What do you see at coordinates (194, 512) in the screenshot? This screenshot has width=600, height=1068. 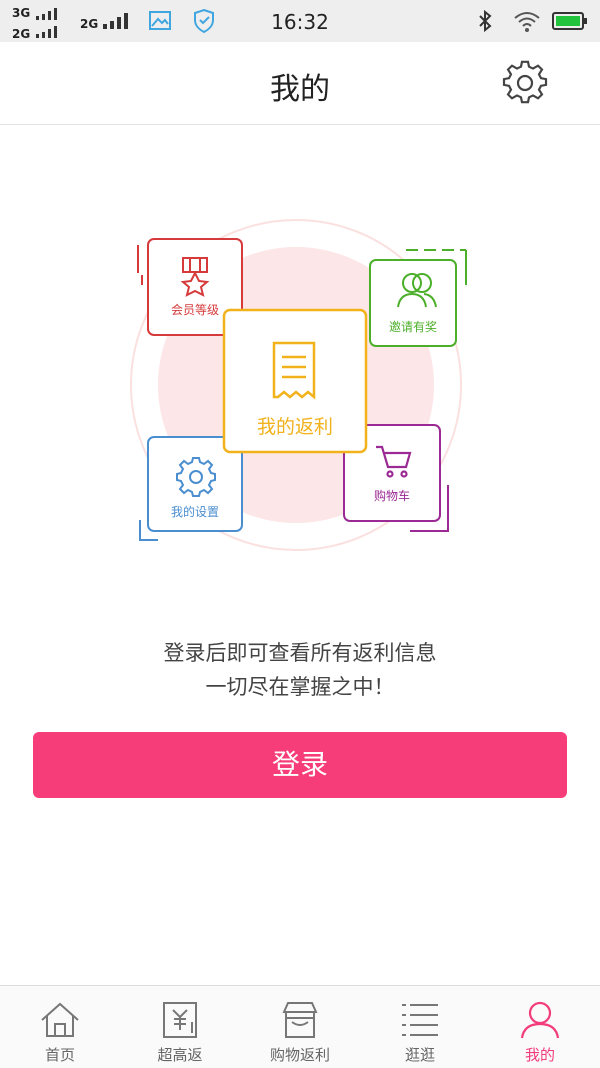 I see `my-settings-label: 我的设置` at bounding box center [194, 512].